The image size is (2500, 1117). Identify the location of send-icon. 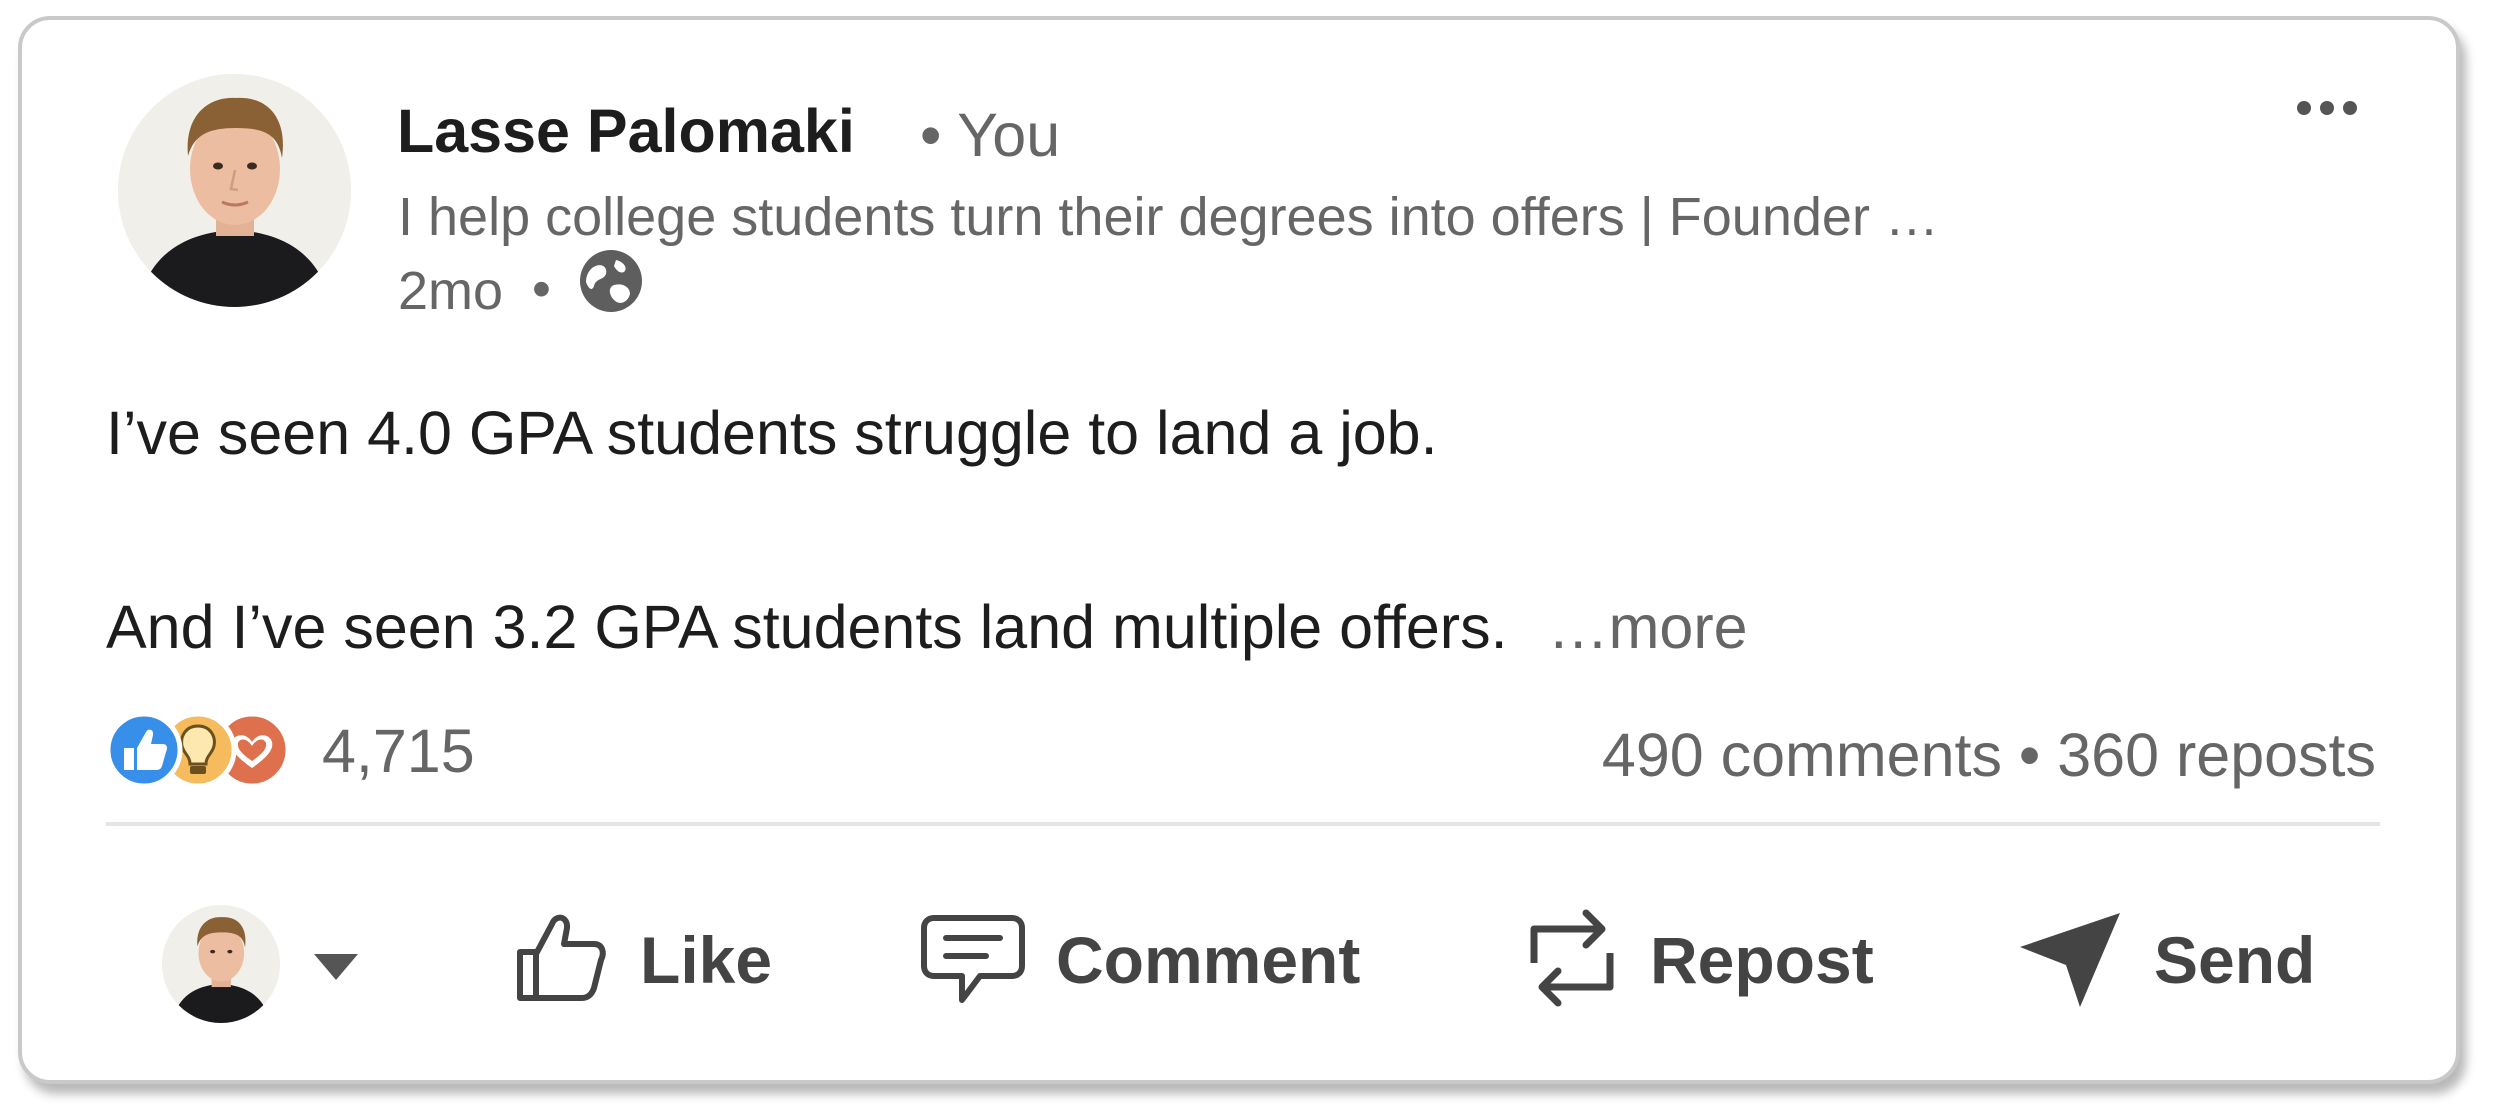
(2071, 960).